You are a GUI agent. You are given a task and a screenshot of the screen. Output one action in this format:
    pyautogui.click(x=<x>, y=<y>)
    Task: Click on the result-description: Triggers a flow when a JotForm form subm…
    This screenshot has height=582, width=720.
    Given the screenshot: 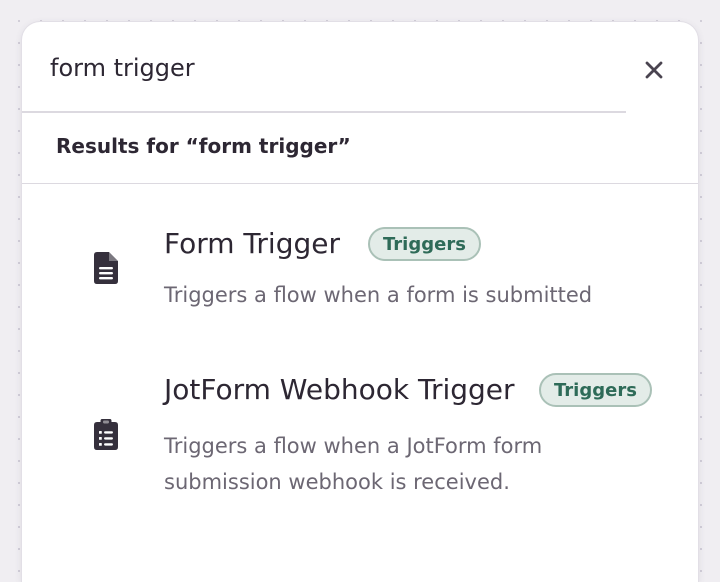 What is the action you would take?
    pyautogui.click(x=353, y=464)
    